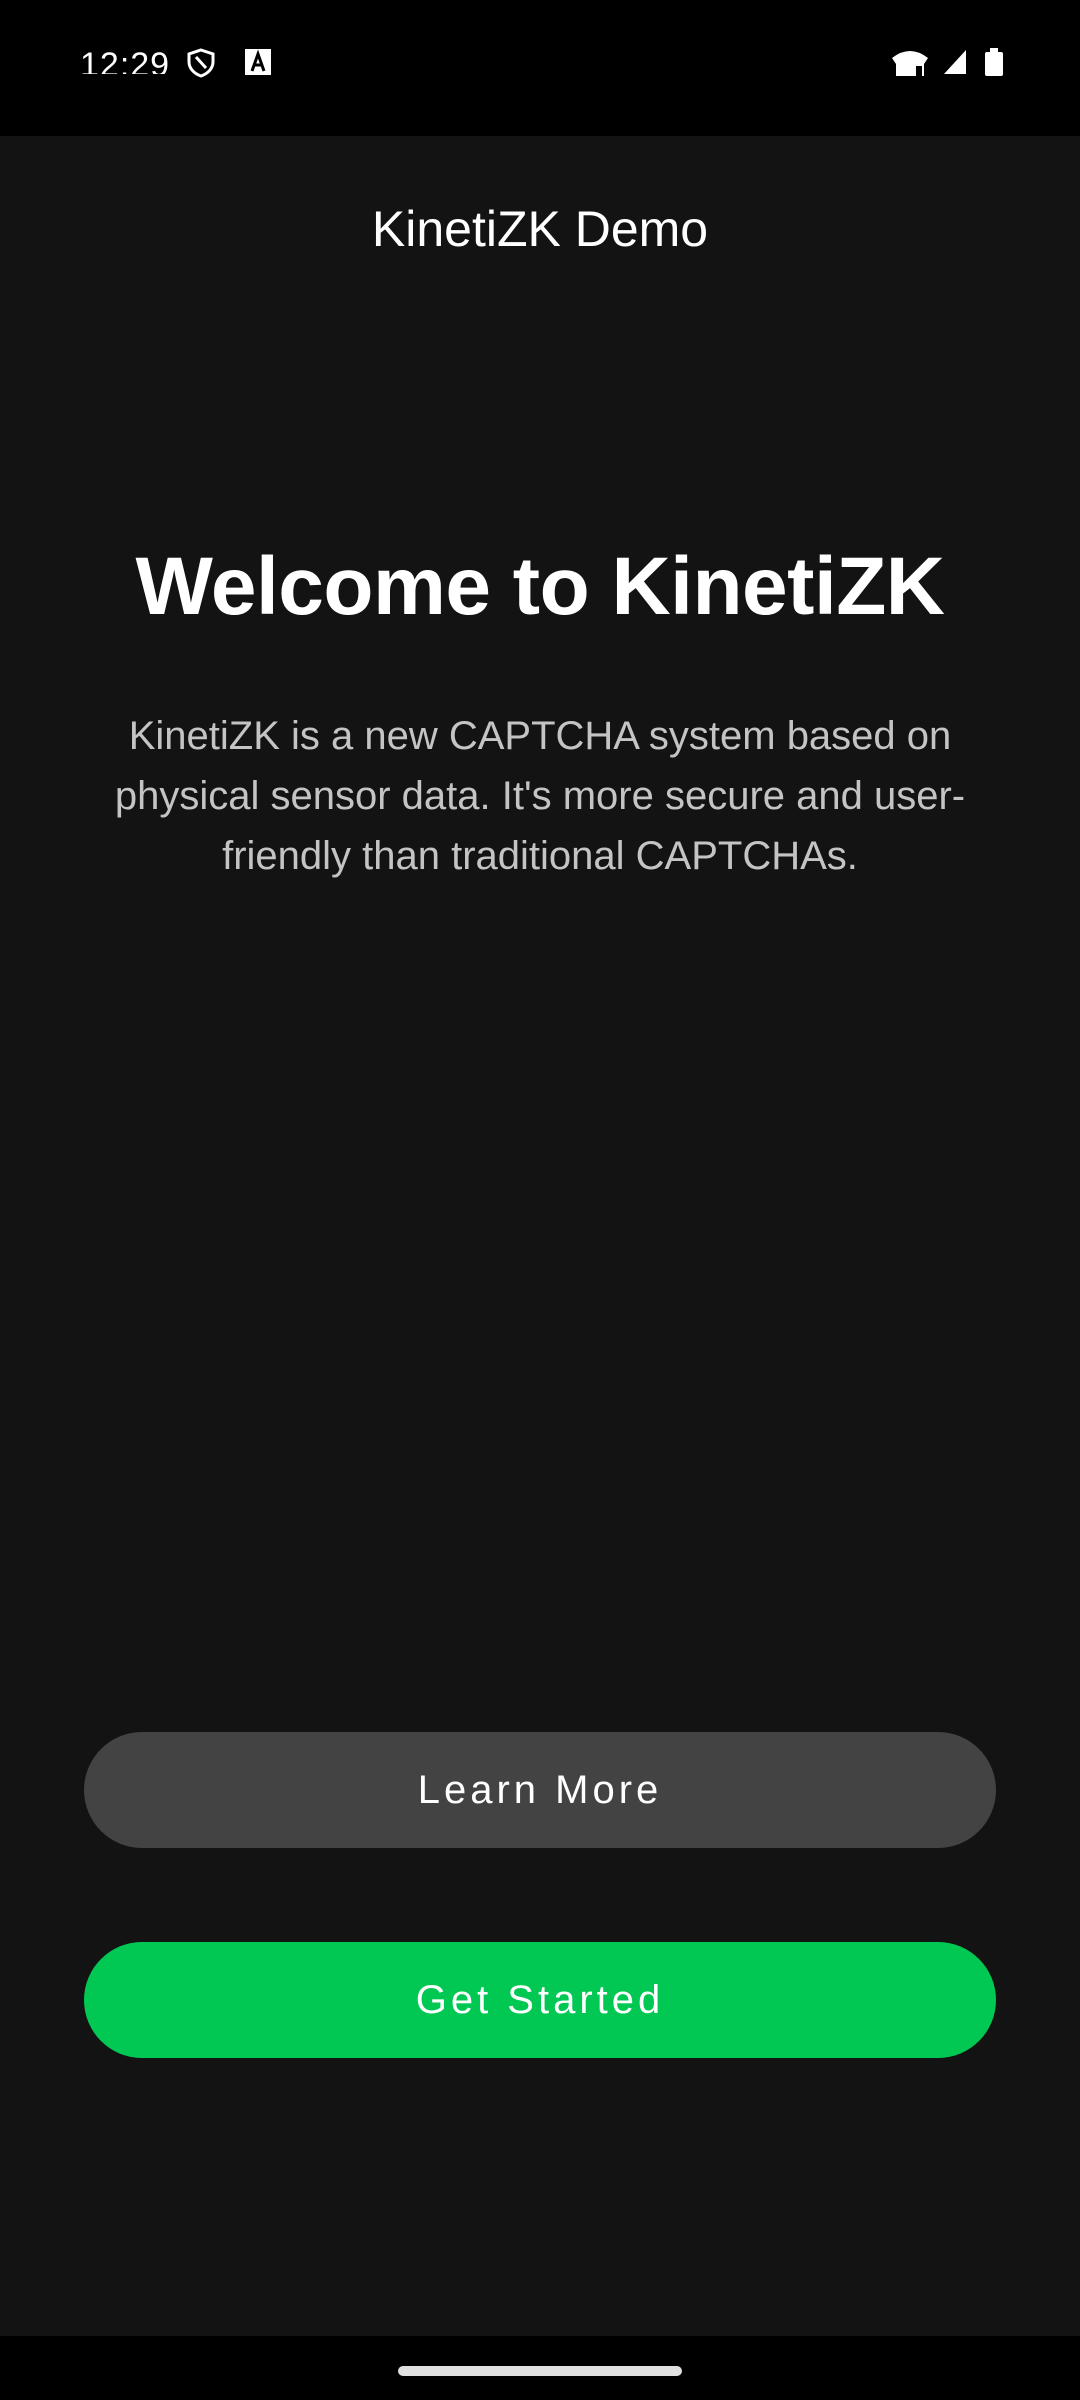  I want to click on shield-icon, so click(201, 65).